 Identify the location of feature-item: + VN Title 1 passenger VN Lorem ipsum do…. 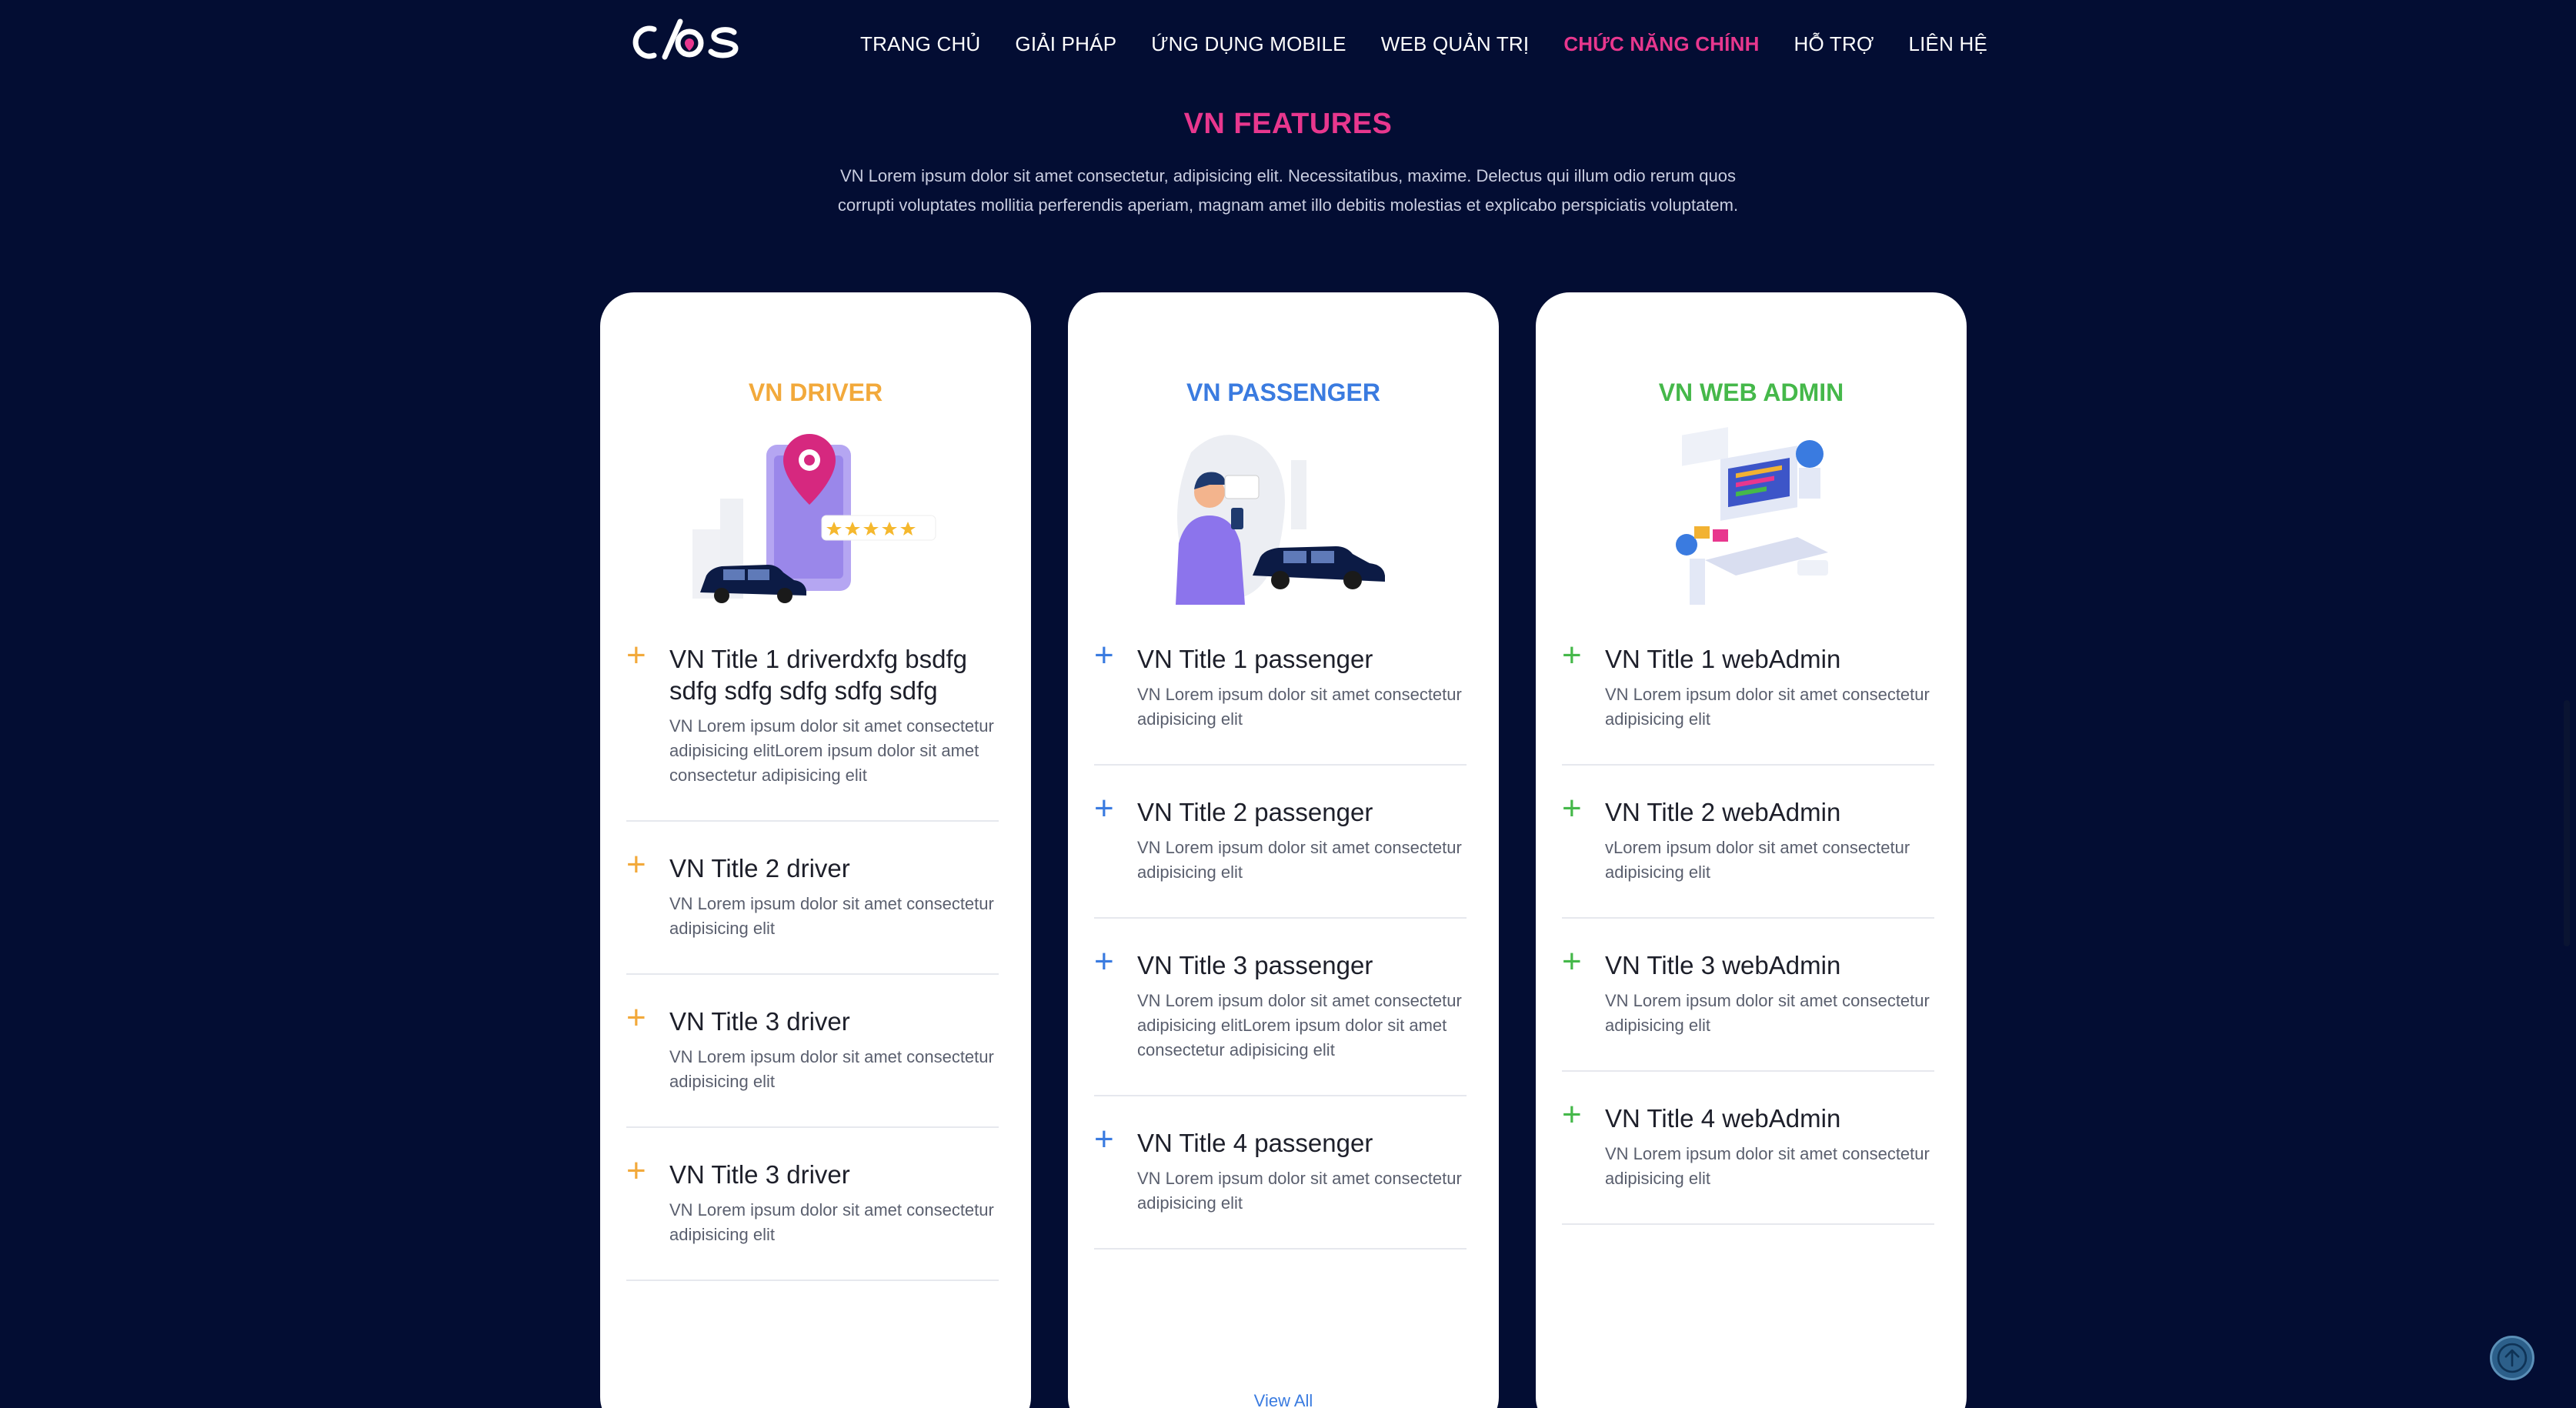
(1281, 703).